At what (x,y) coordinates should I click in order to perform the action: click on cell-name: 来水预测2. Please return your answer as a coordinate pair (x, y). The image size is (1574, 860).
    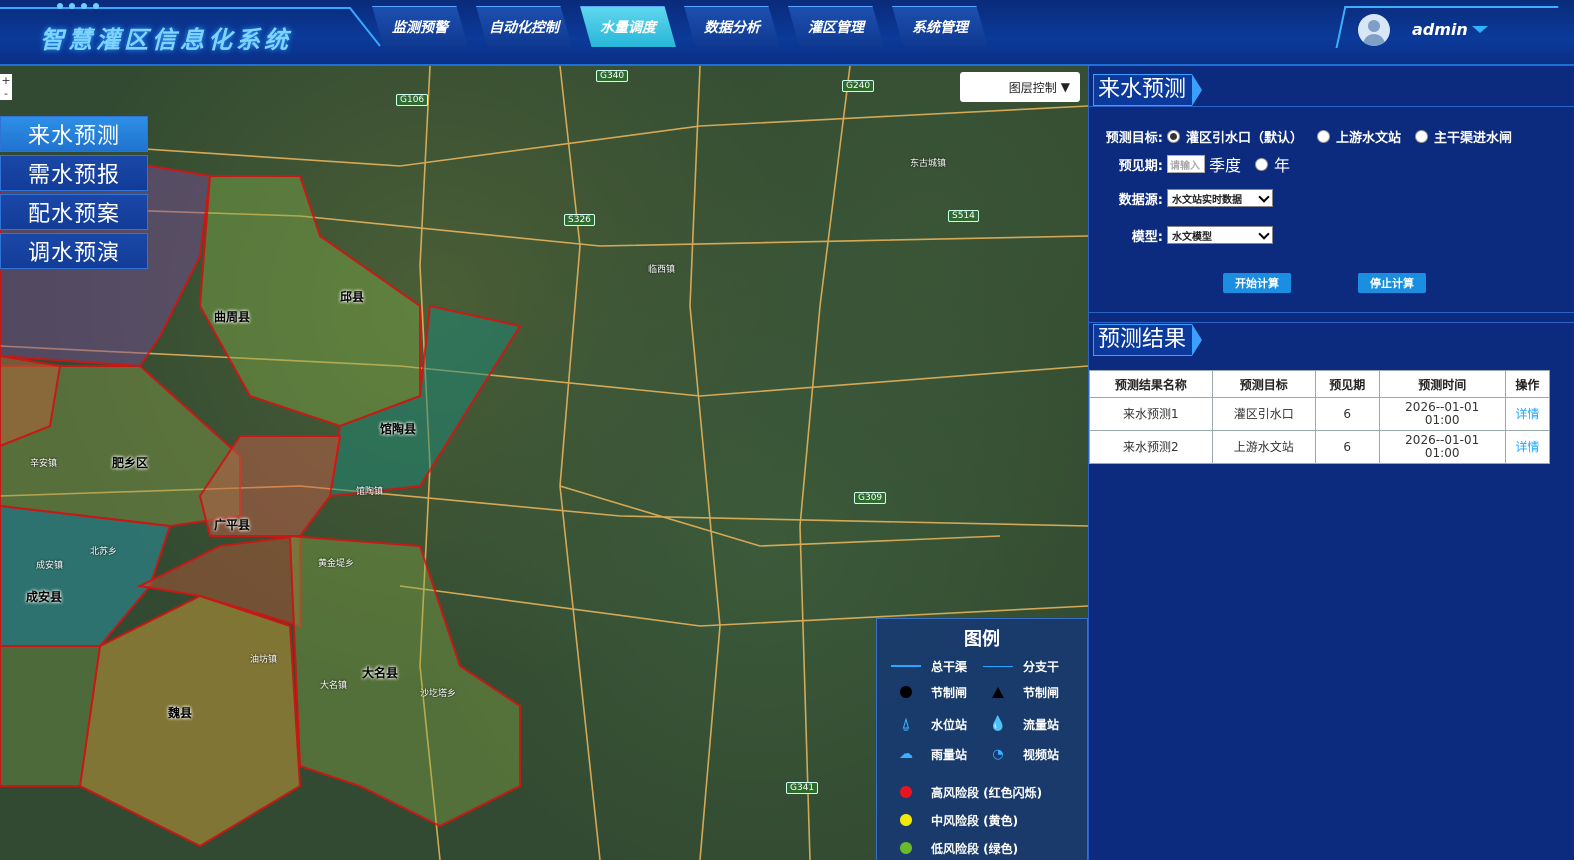
    Looking at the image, I should click on (1151, 447).